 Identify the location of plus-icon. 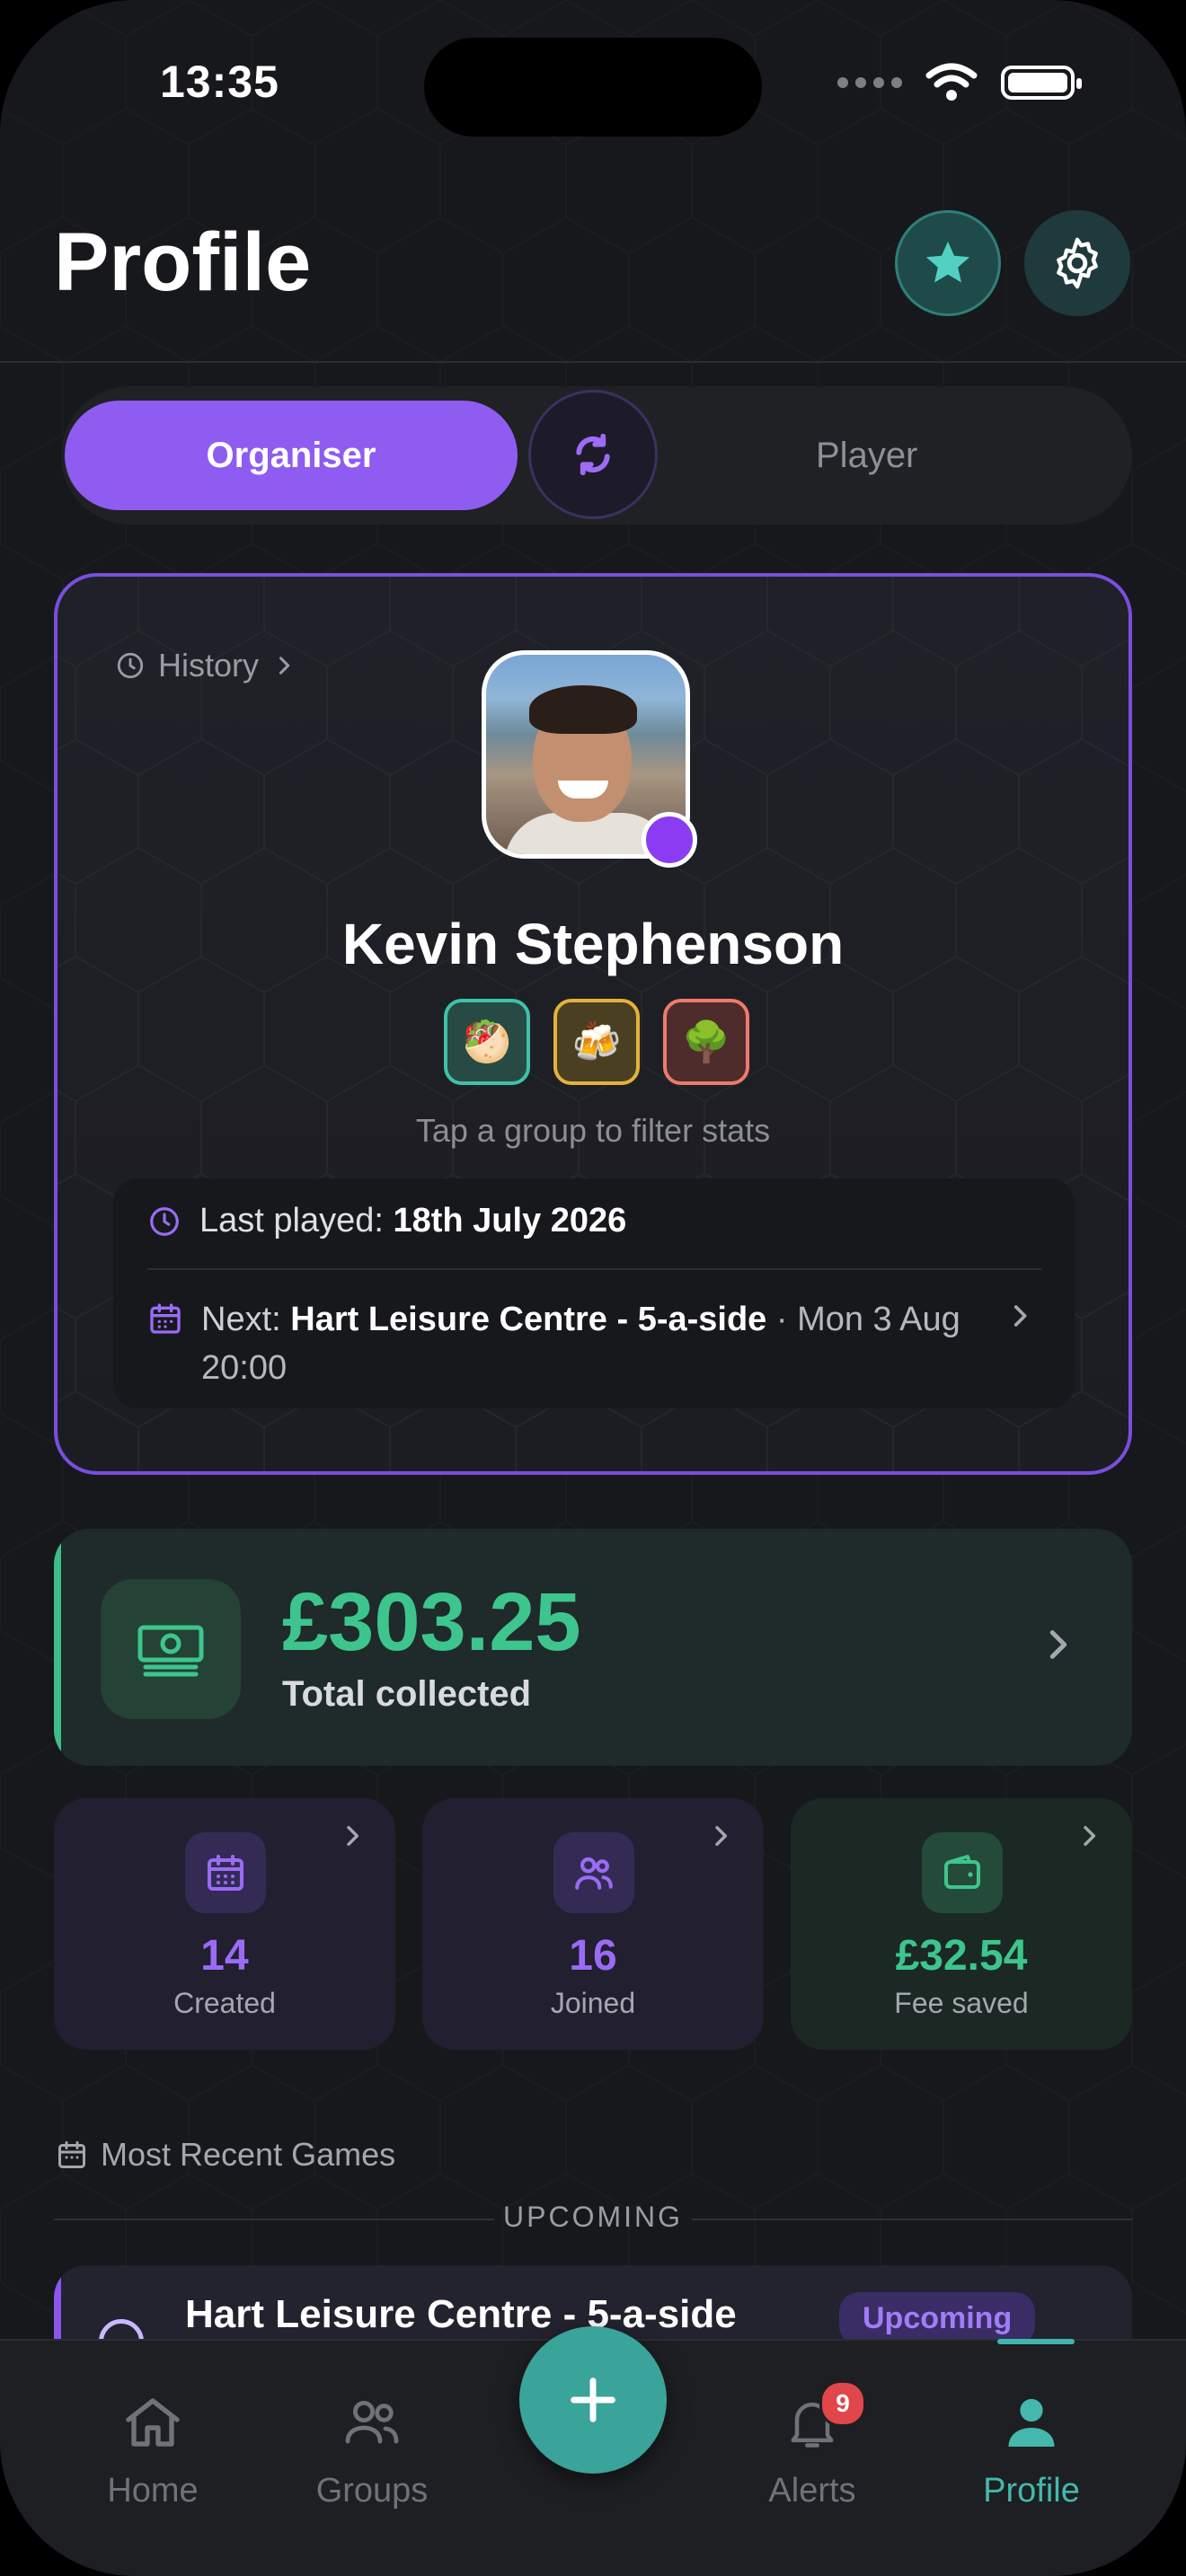
(593, 2400).